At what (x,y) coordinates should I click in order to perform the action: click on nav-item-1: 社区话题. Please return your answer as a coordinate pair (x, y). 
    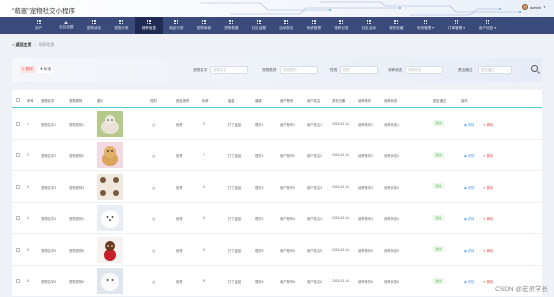
    Looking at the image, I should click on (67, 25).